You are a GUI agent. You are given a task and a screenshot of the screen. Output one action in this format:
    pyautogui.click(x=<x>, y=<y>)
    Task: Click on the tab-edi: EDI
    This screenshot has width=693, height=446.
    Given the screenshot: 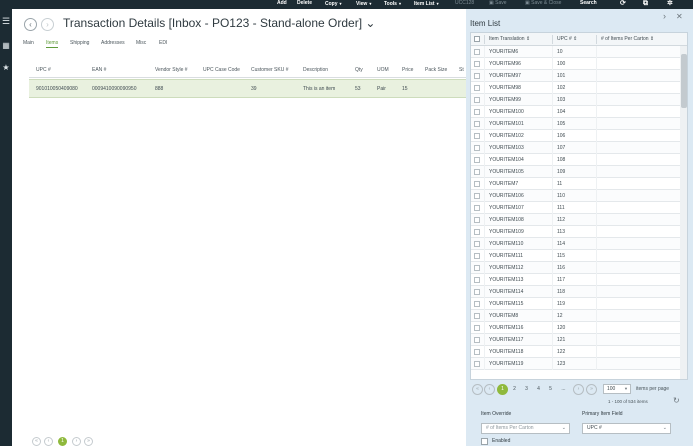 What is the action you would take?
    pyautogui.click(x=163, y=43)
    